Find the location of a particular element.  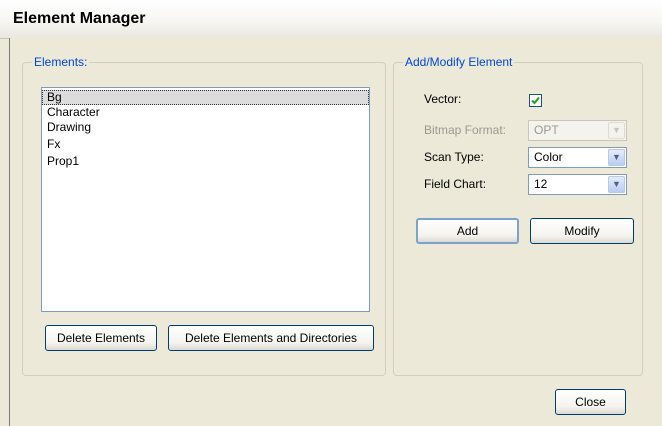

add-modify-legend: Add/Modify Element is located at coordinates (459, 62).